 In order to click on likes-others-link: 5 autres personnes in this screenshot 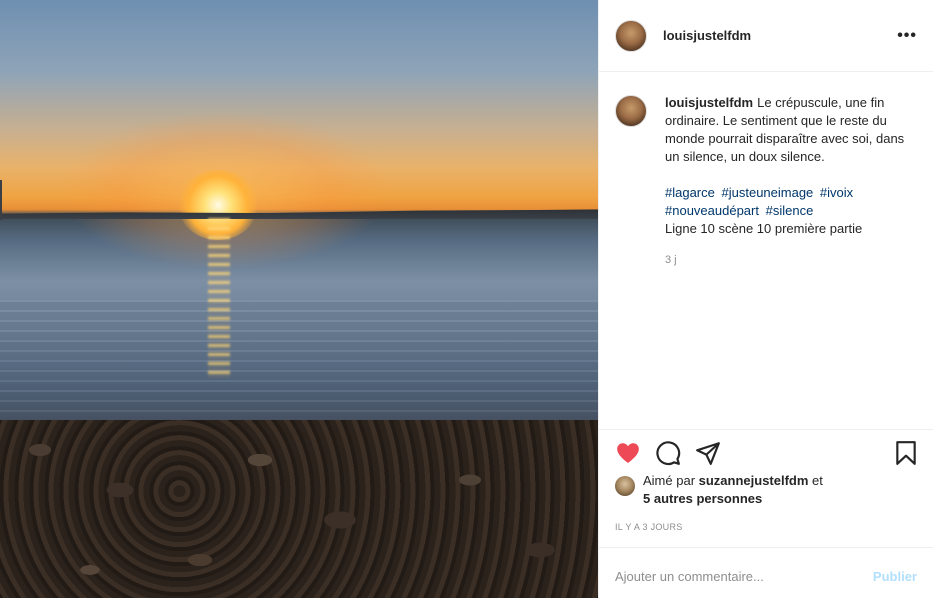, I will do `click(702, 498)`.